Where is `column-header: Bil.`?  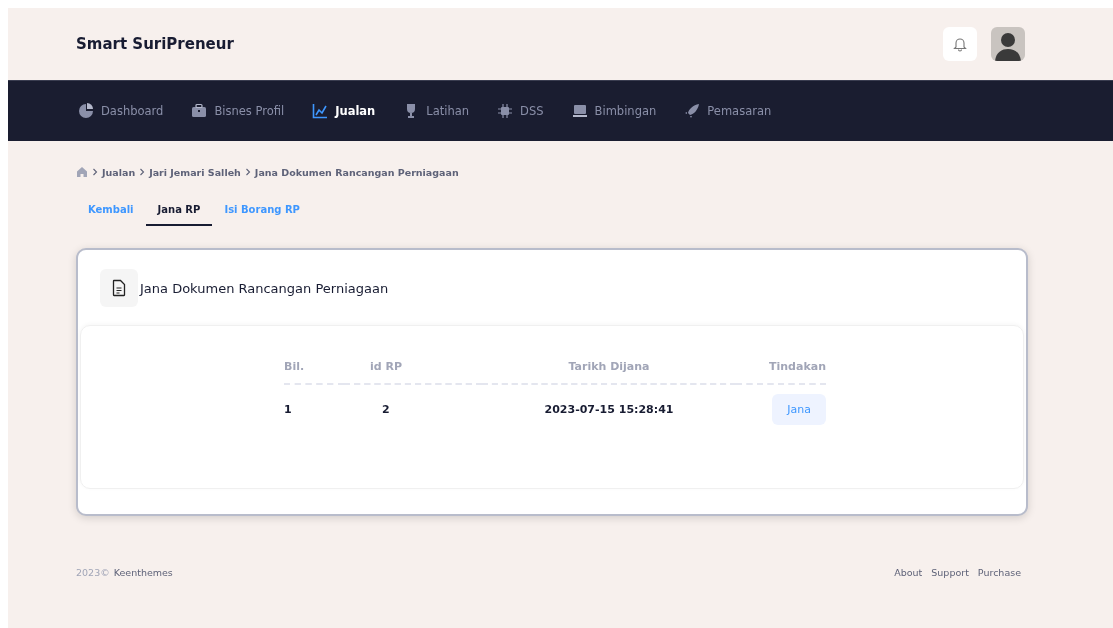 column-header: Bil. is located at coordinates (314, 372).